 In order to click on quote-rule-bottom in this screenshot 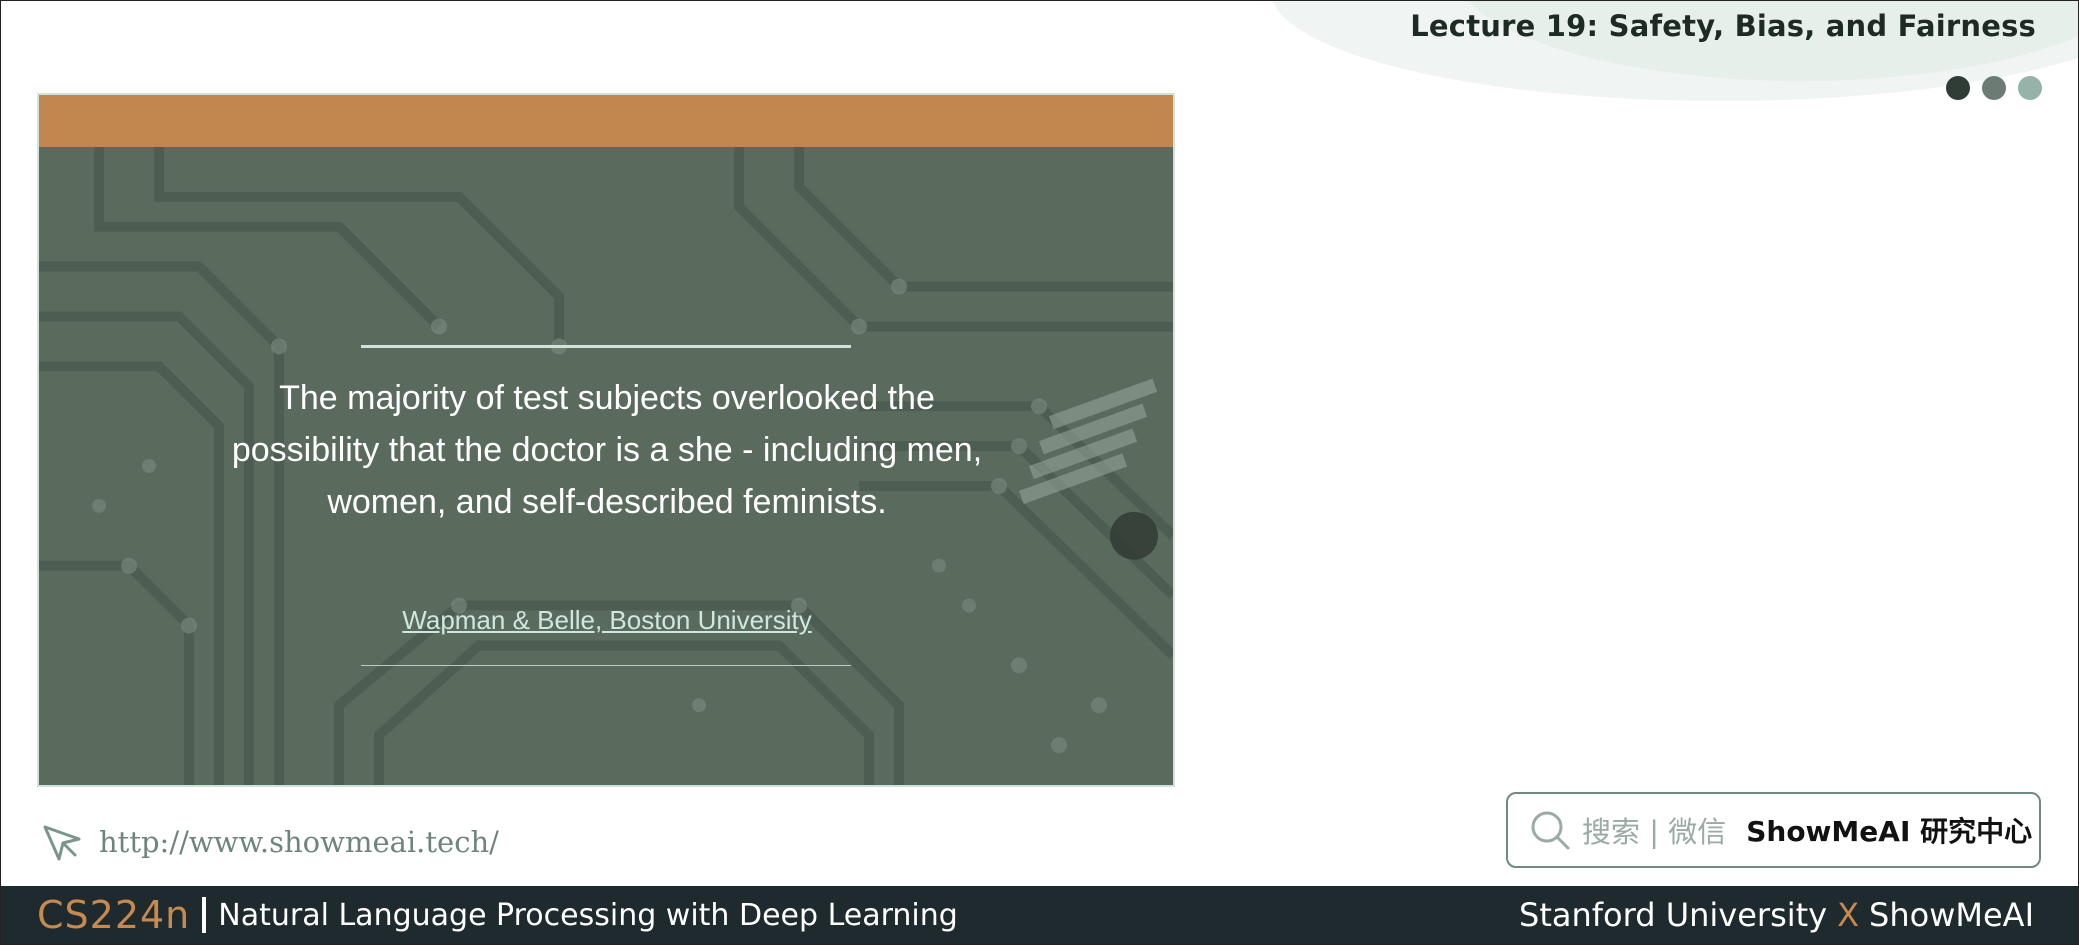, I will do `click(606, 665)`.